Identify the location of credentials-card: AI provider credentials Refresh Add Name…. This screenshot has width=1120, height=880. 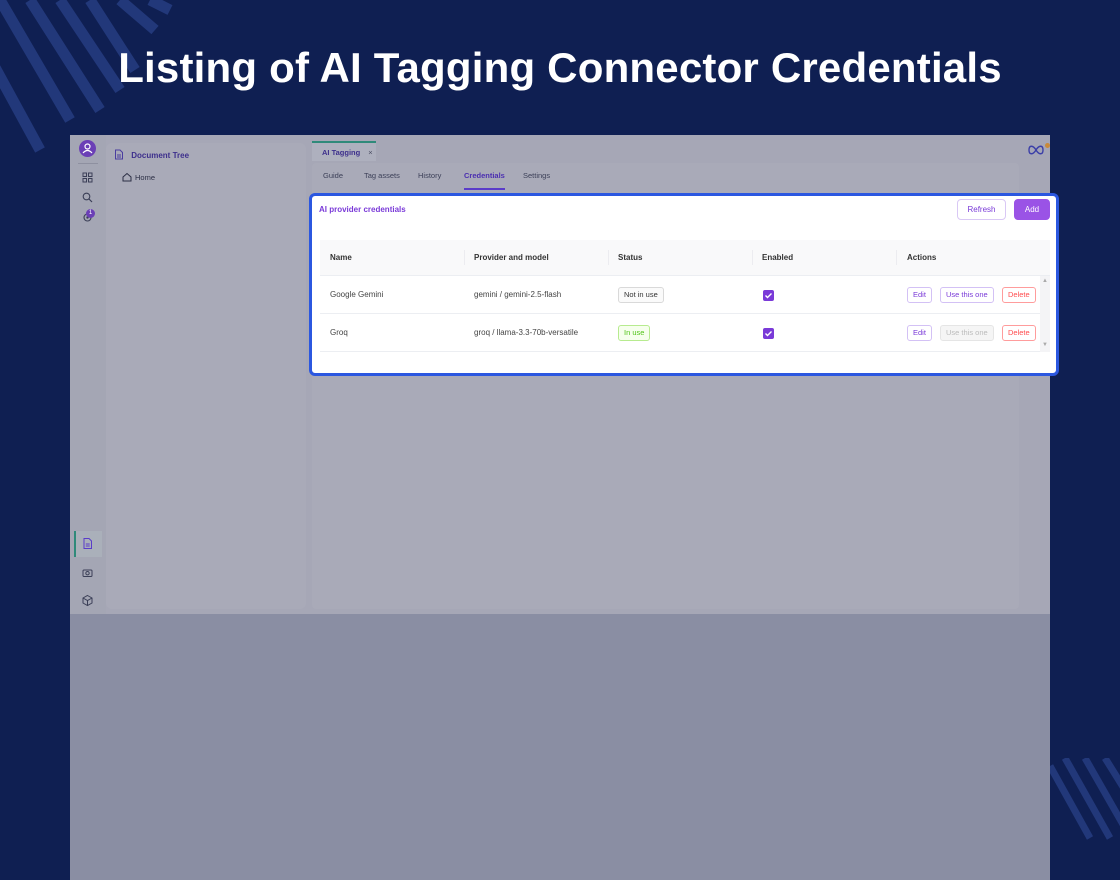
(684, 284).